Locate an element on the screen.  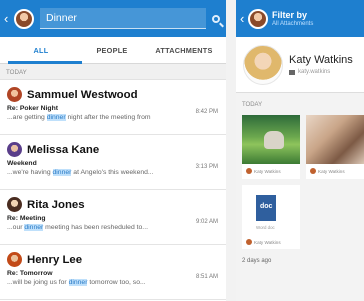
message-time: 8:51 AM is located at coordinates (206, 277).